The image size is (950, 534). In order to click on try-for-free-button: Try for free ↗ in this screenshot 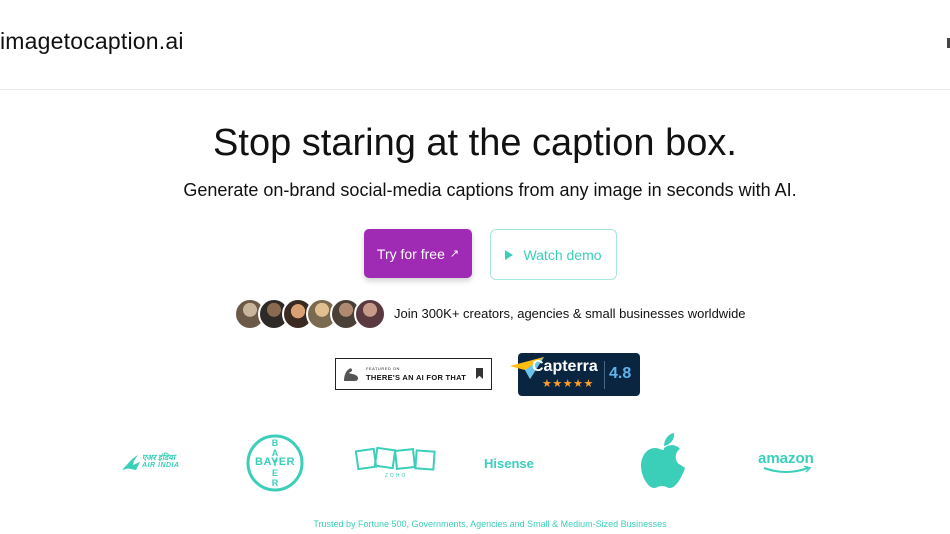, I will do `click(418, 253)`.